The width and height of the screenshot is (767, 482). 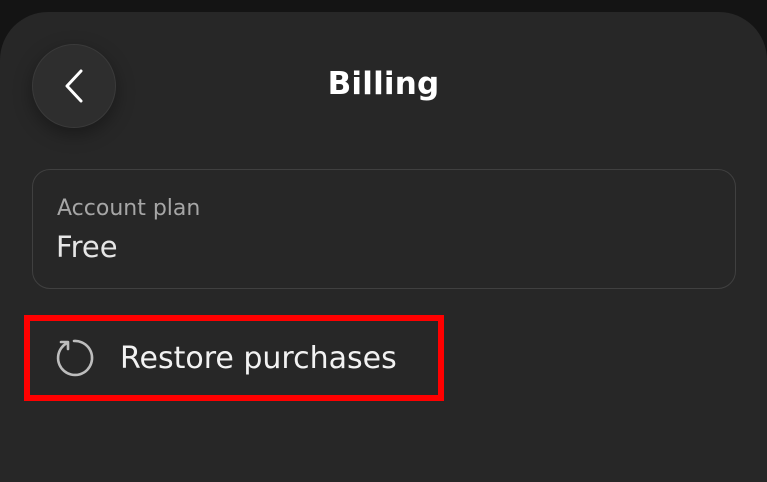 I want to click on restore-purchases-button: Restore purchases, so click(x=234, y=358).